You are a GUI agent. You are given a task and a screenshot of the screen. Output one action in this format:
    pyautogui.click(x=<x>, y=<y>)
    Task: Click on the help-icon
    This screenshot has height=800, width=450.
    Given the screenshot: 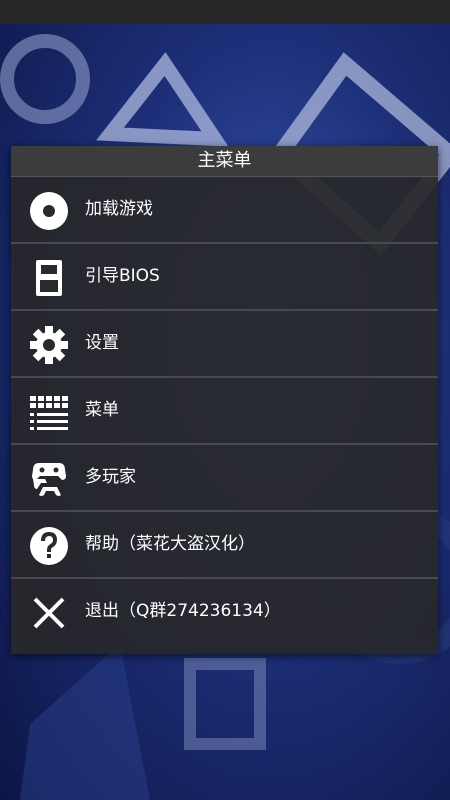 What is the action you would take?
    pyautogui.click(x=49, y=546)
    